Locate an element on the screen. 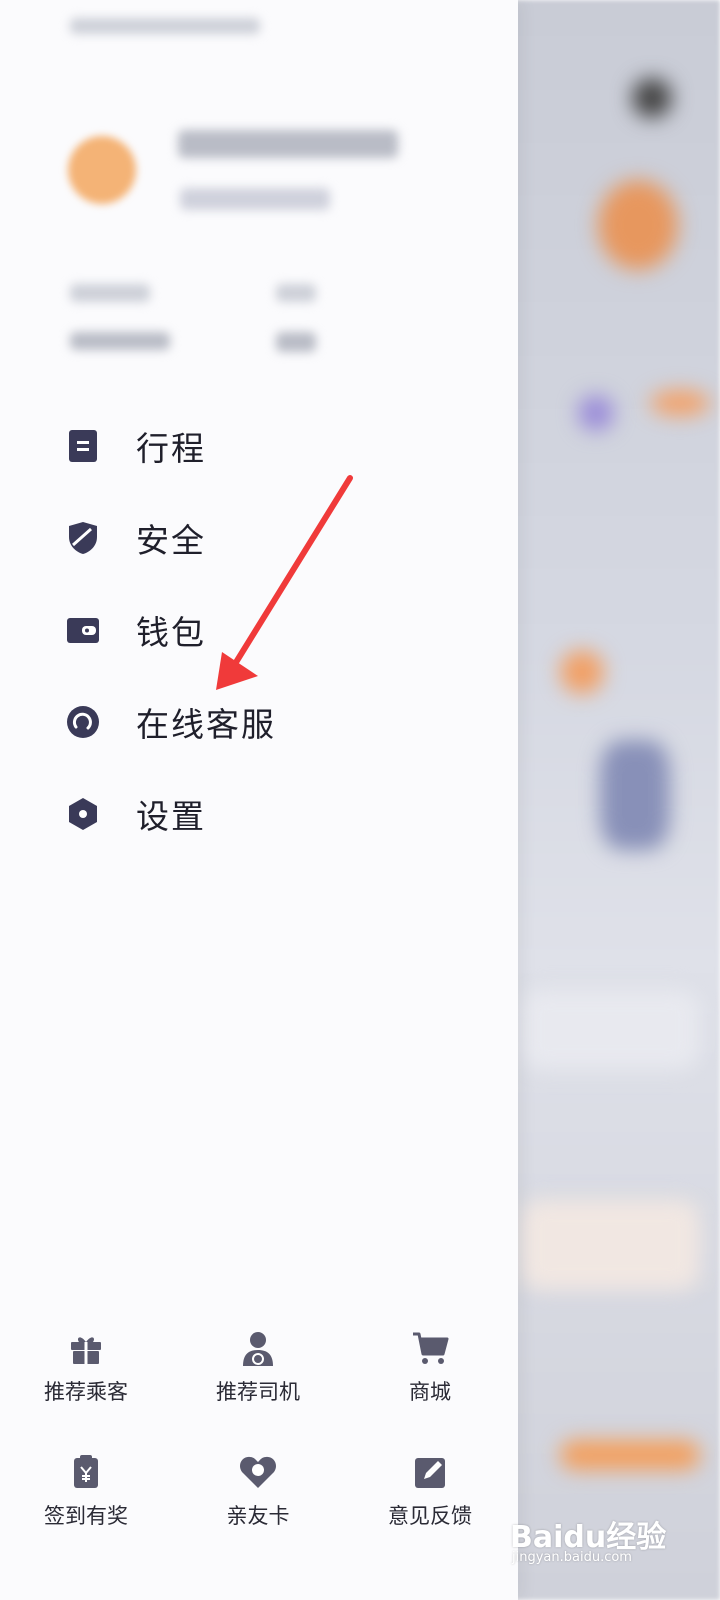 The width and height of the screenshot is (720, 1600). customer-service-icon is located at coordinates (83, 722).